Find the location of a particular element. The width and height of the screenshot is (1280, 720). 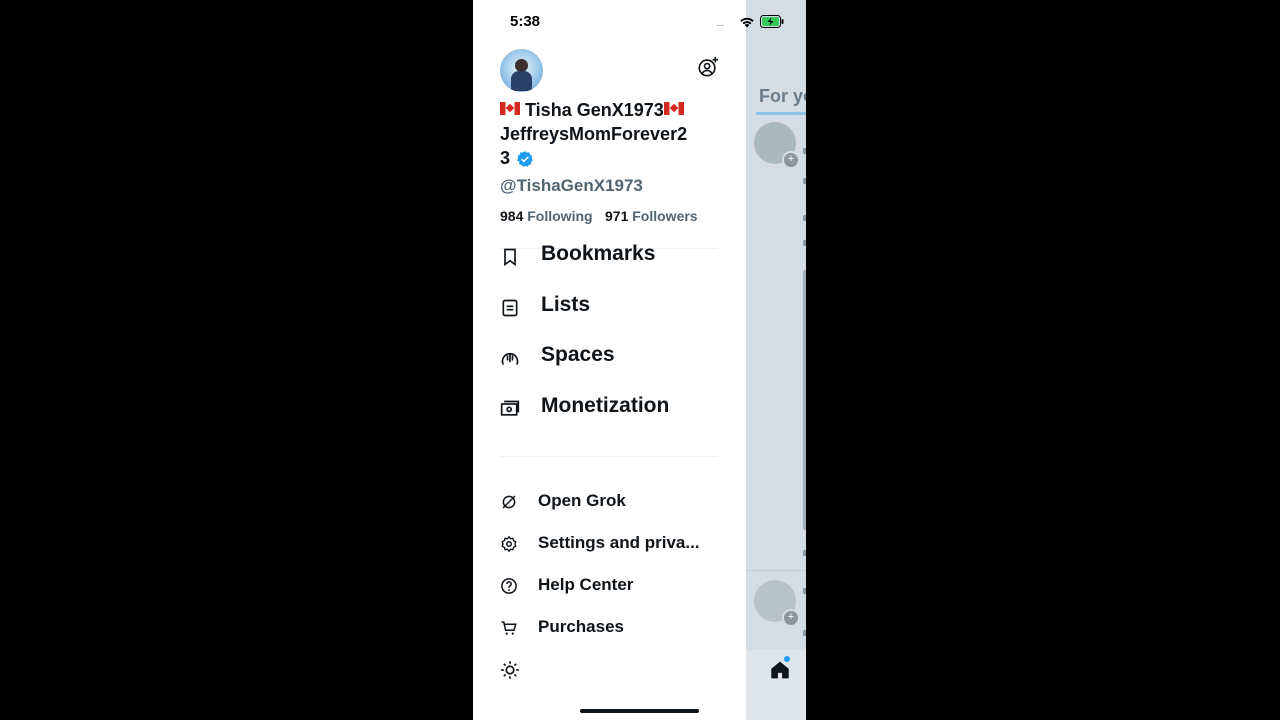

menu-item-label: Help Center is located at coordinates (586, 584).